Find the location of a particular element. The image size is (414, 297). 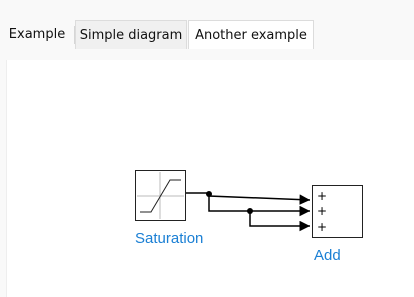

saturation-label: Saturation is located at coordinates (169, 238).